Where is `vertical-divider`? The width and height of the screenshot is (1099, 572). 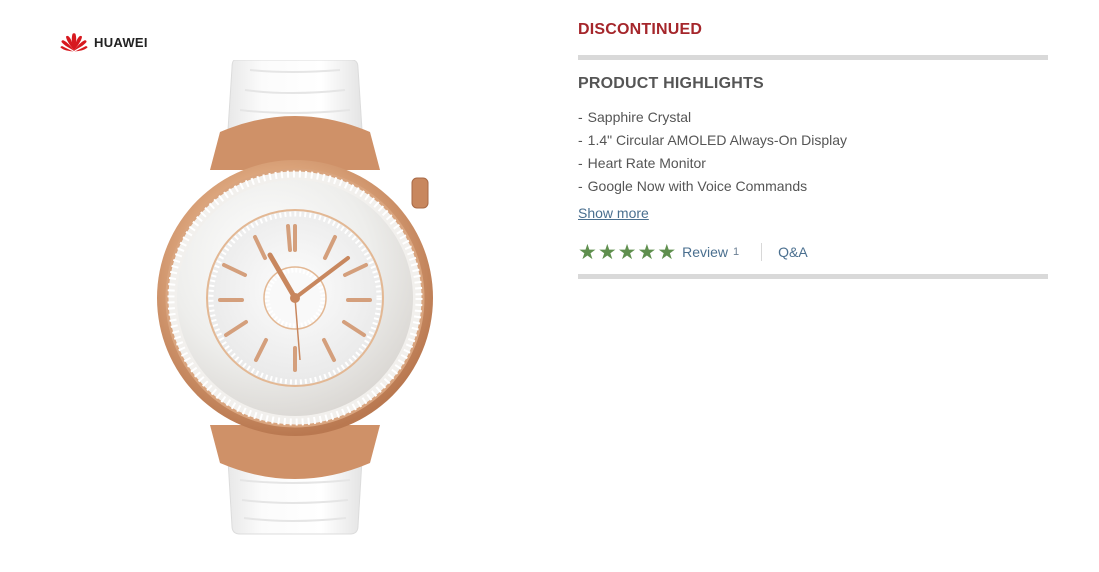
vertical-divider is located at coordinates (762, 252).